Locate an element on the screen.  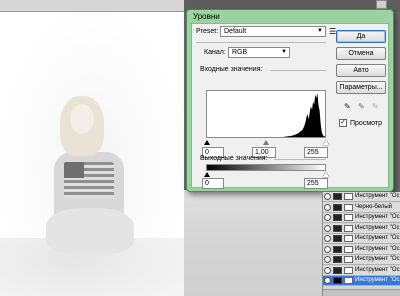
output-gradient-bar is located at coordinates (266, 167).